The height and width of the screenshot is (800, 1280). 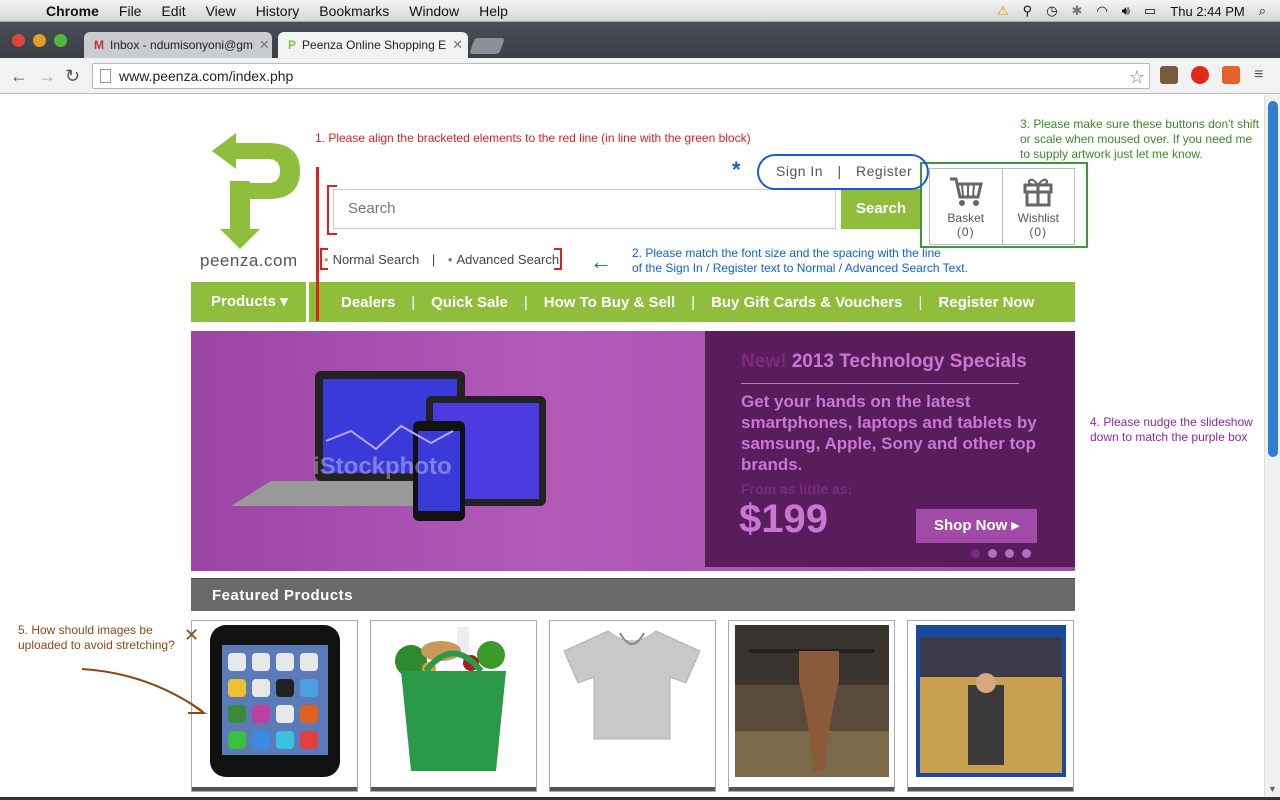 I want to click on tab-title: Inbox - ndumisonyoni@gm, so click(x=181, y=45).